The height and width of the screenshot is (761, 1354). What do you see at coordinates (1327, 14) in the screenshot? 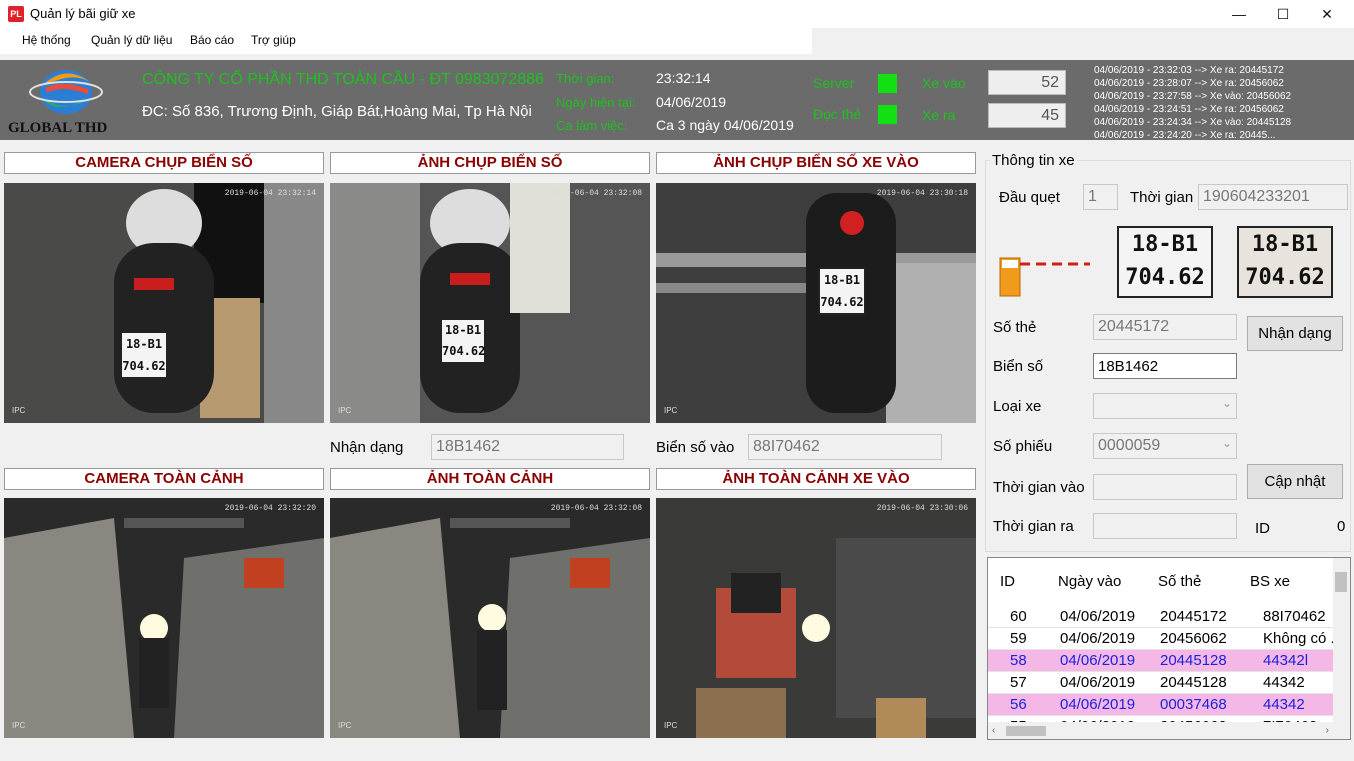
I see `close-button: ✕` at bounding box center [1327, 14].